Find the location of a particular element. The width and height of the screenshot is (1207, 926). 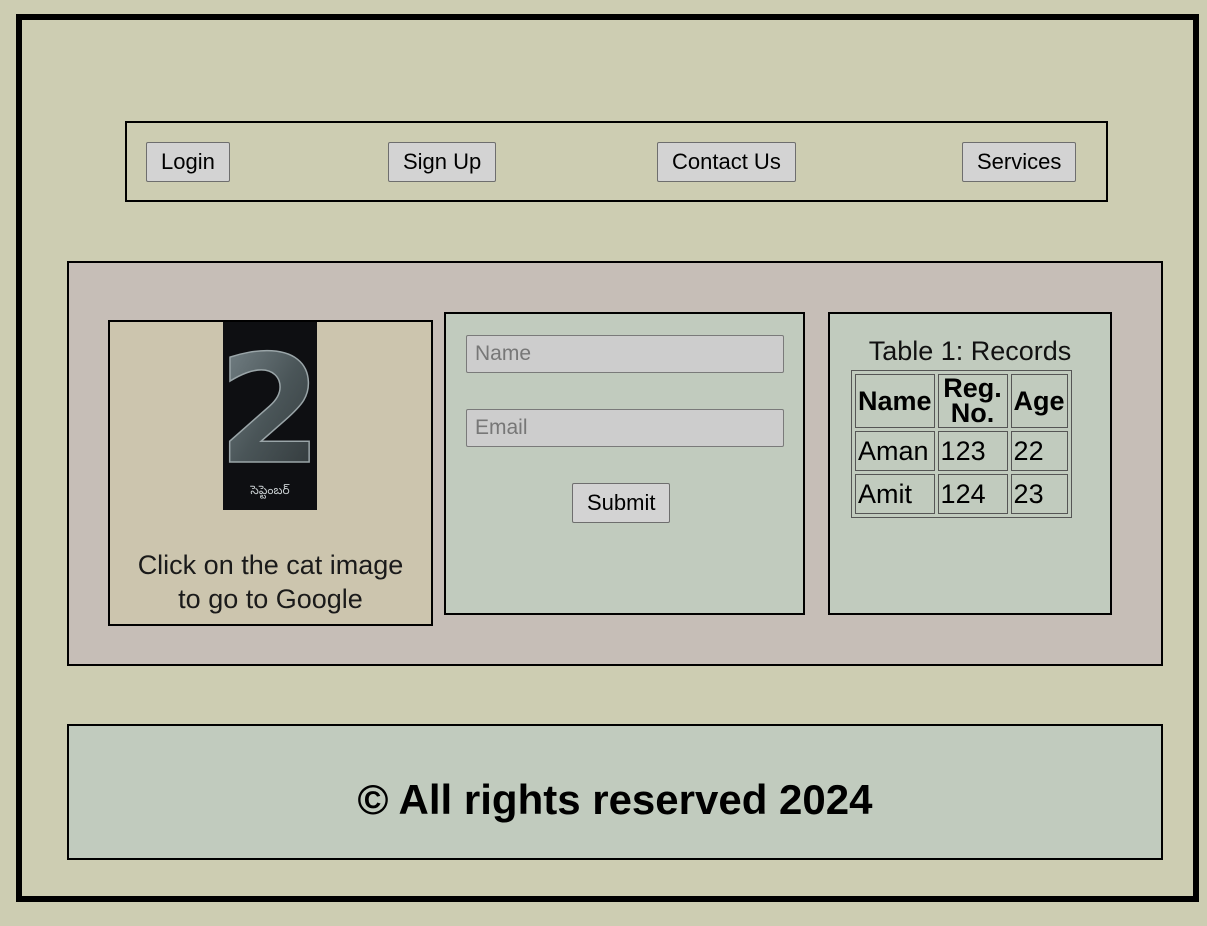

header-reg-no: Reg. No. is located at coordinates (972, 401).